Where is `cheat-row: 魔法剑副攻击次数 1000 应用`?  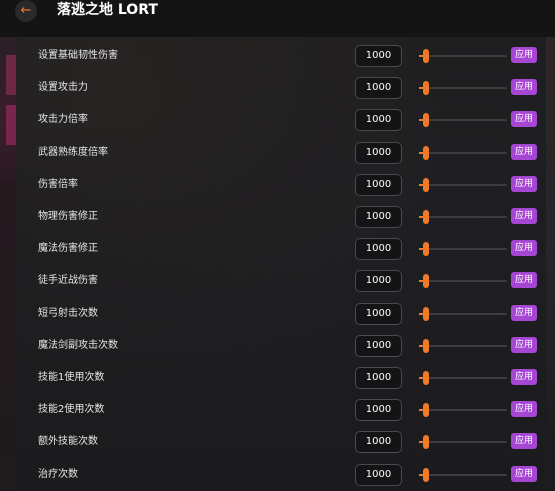
cheat-row: 魔法剑副攻击次数 1000 应用 is located at coordinates (281, 346).